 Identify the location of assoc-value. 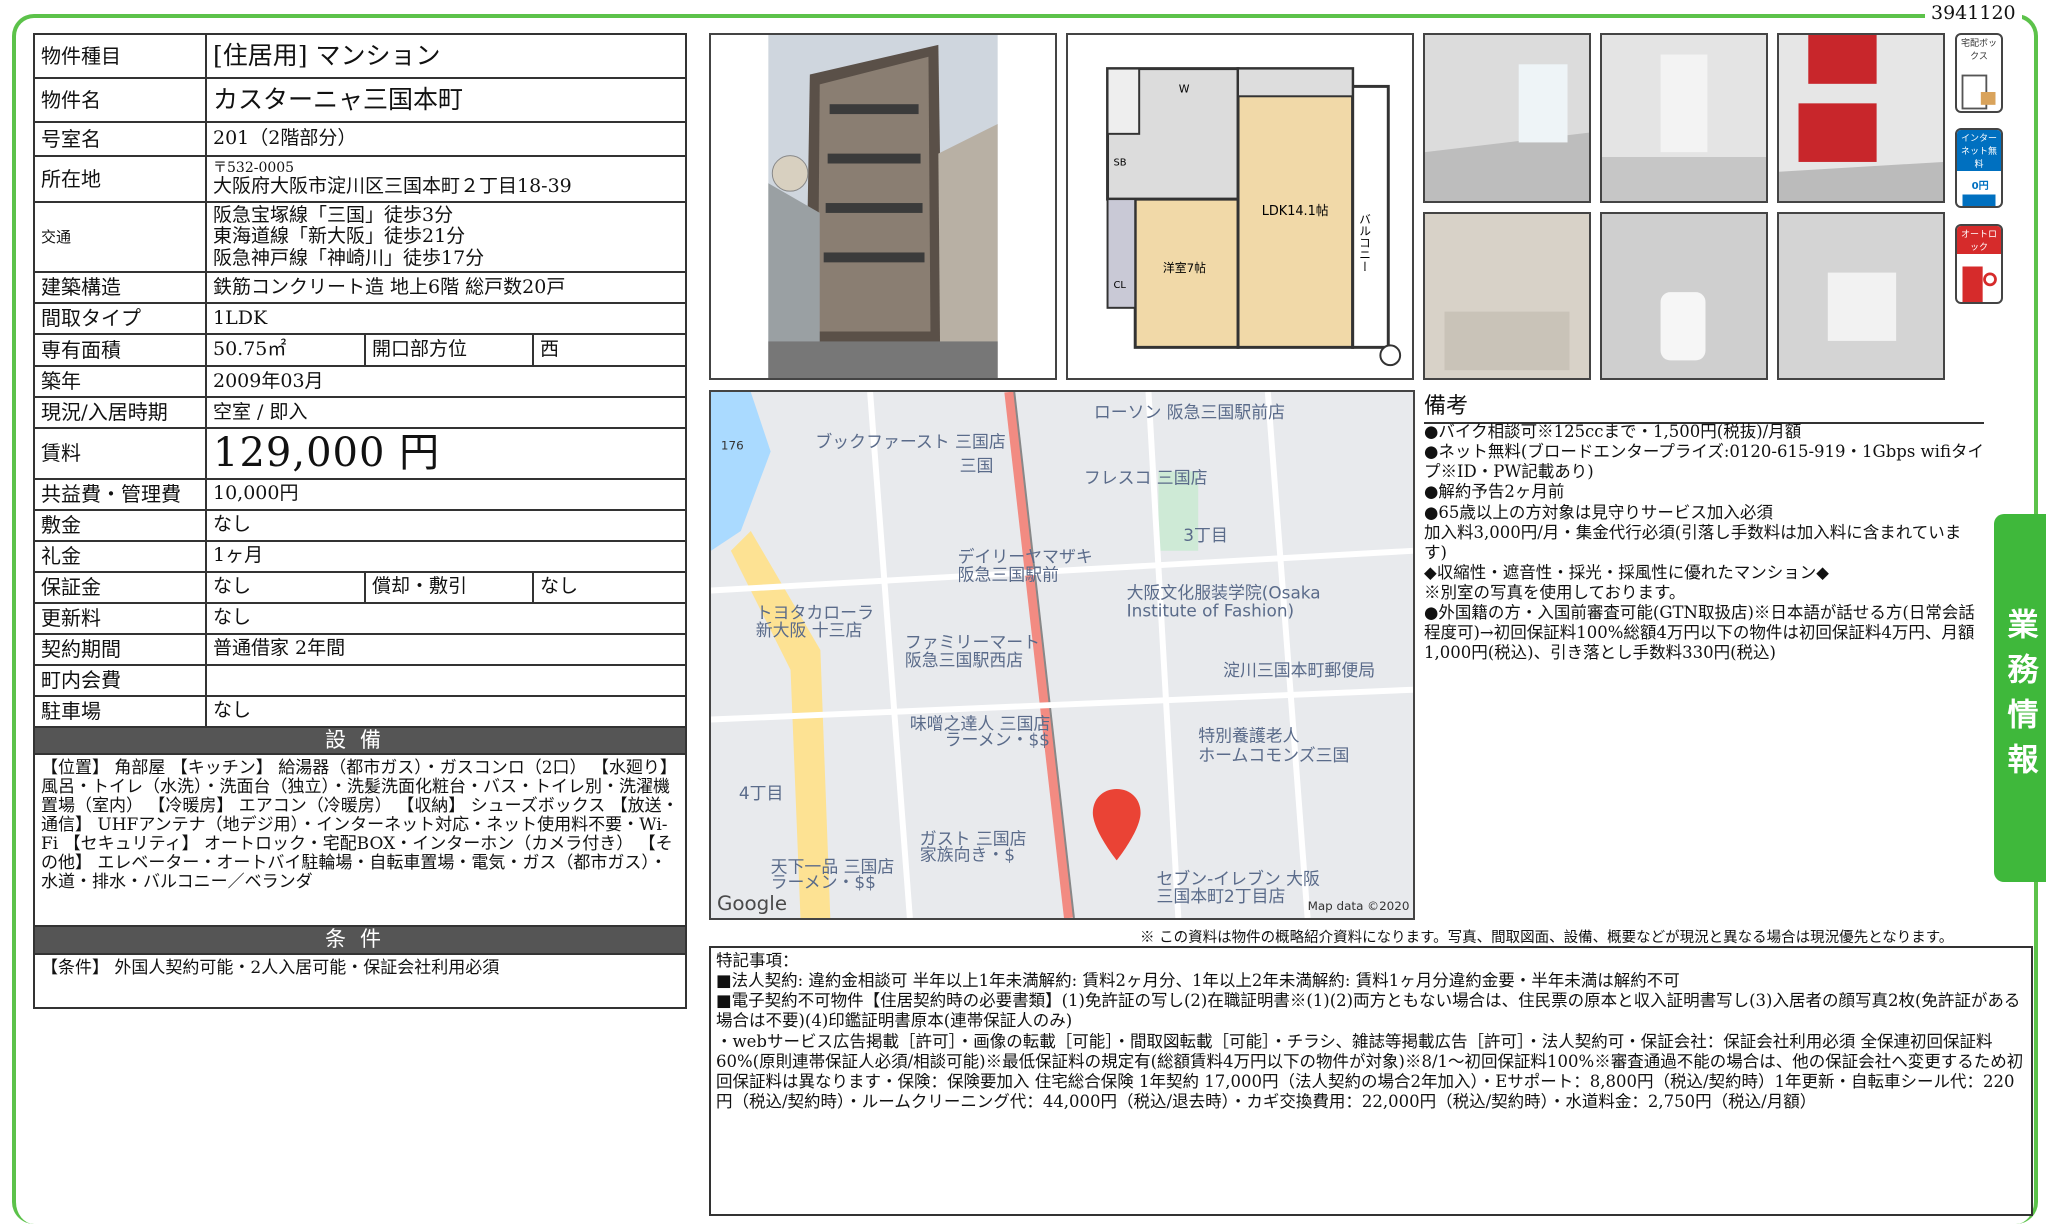
(446, 680).